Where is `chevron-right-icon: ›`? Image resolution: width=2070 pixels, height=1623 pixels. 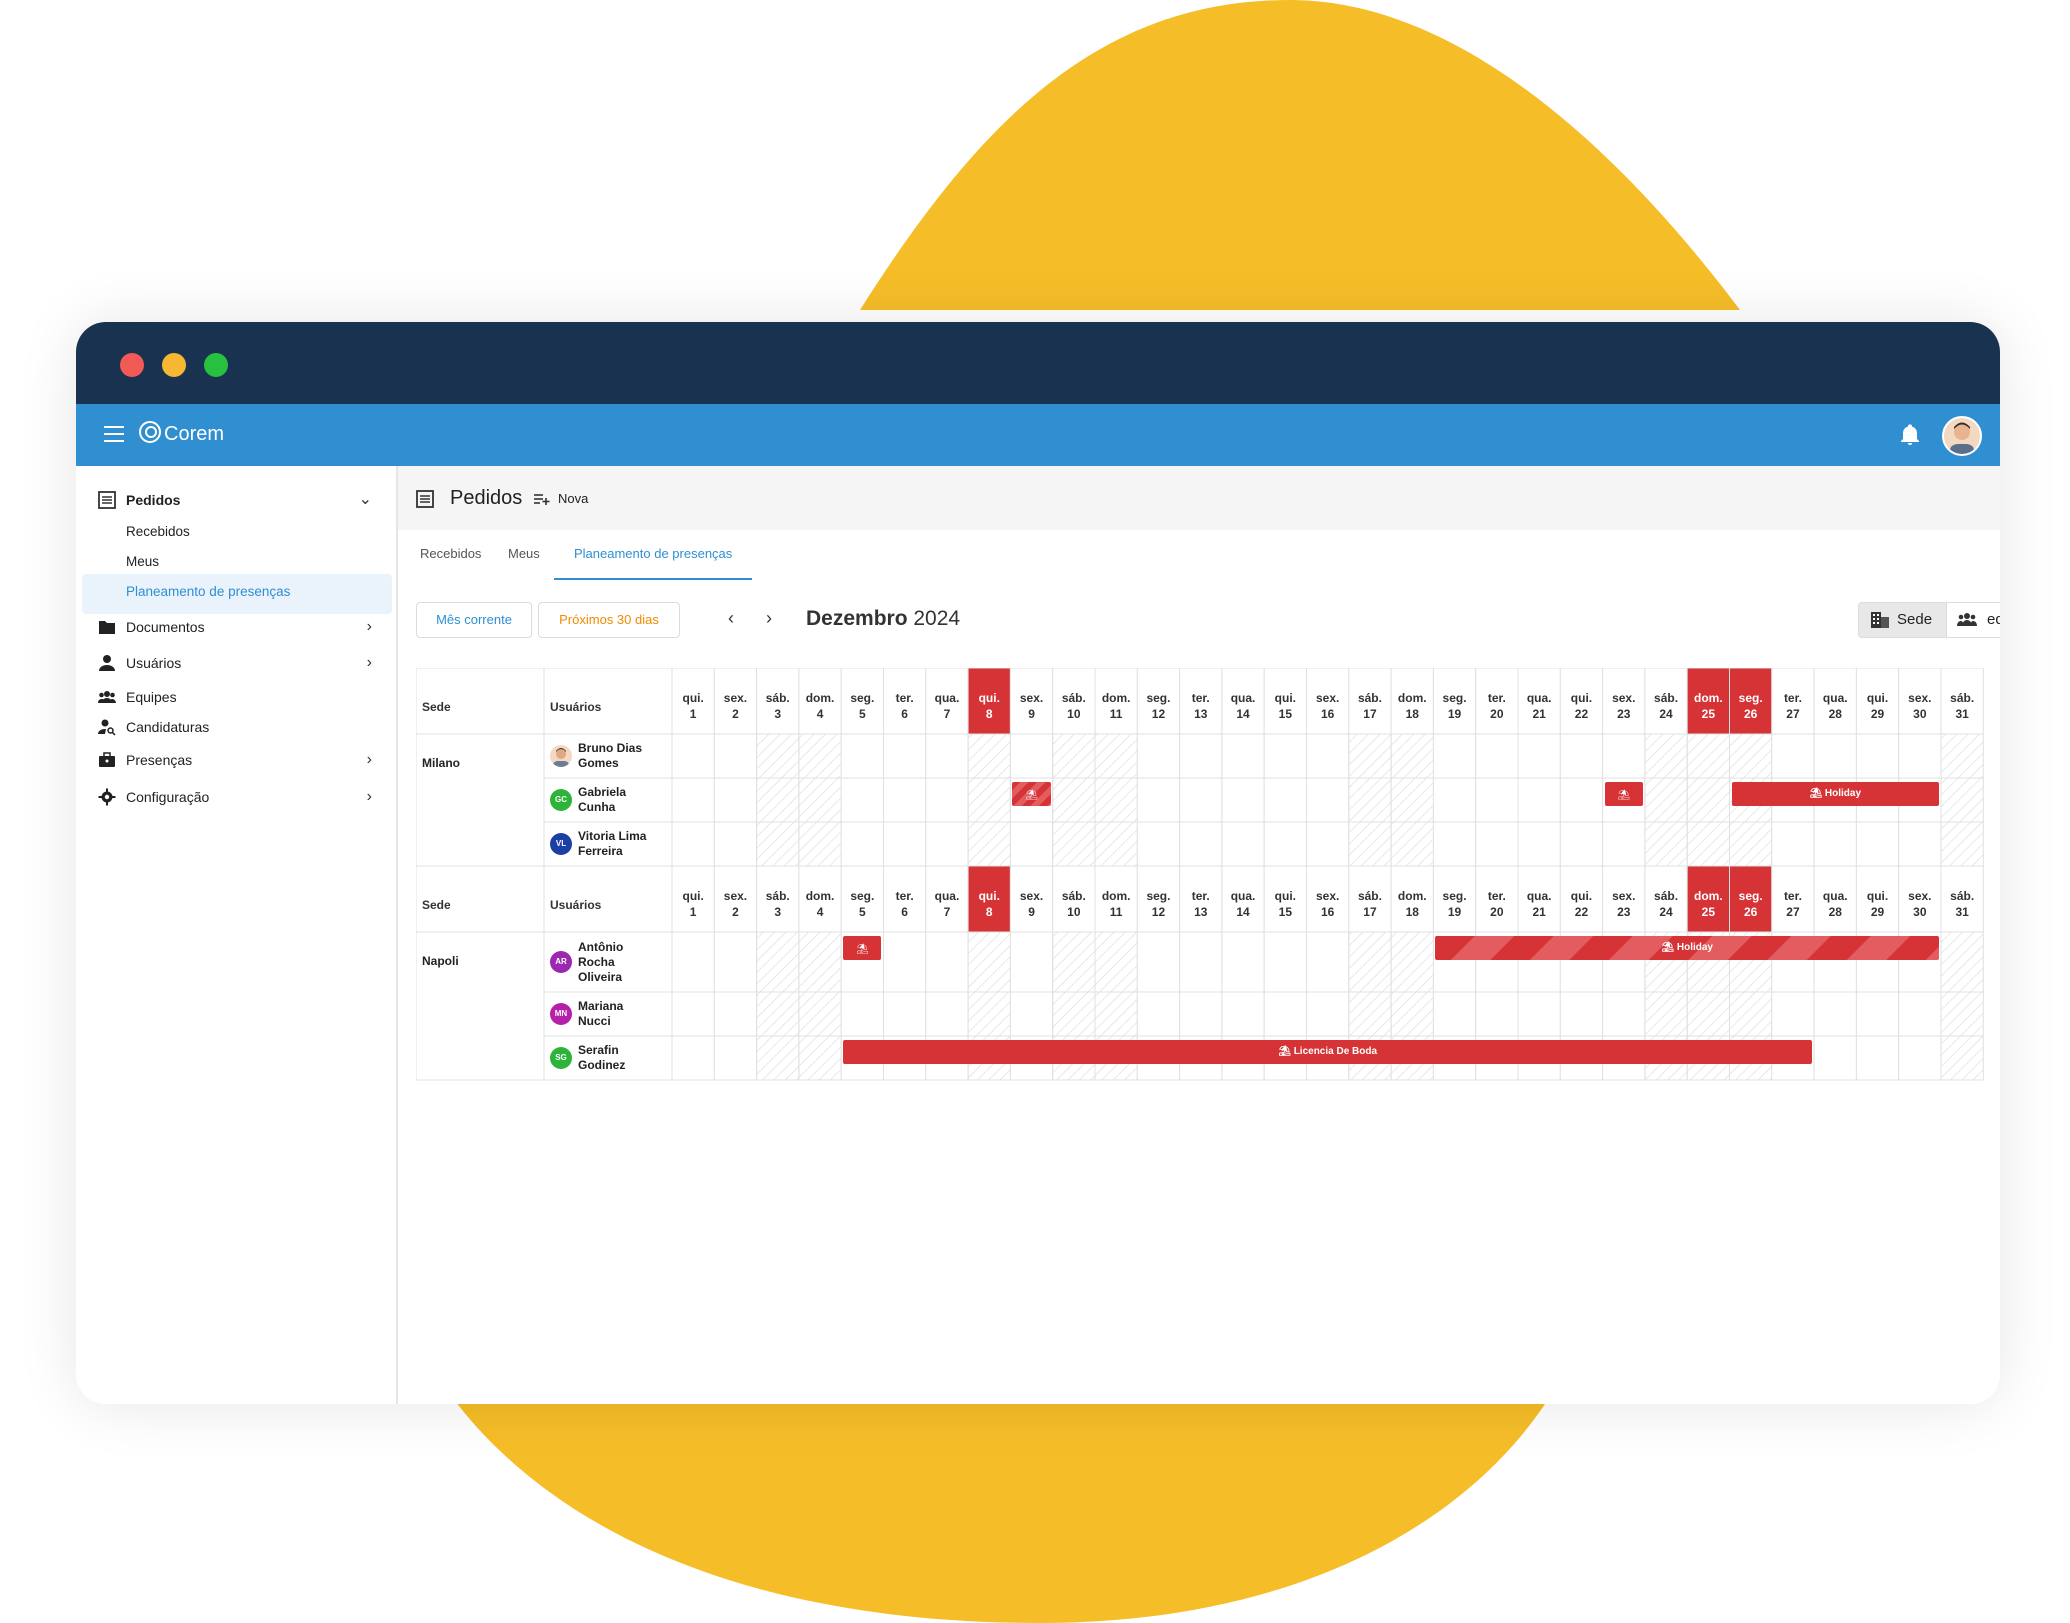 chevron-right-icon: › is located at coordinates (369, 759).